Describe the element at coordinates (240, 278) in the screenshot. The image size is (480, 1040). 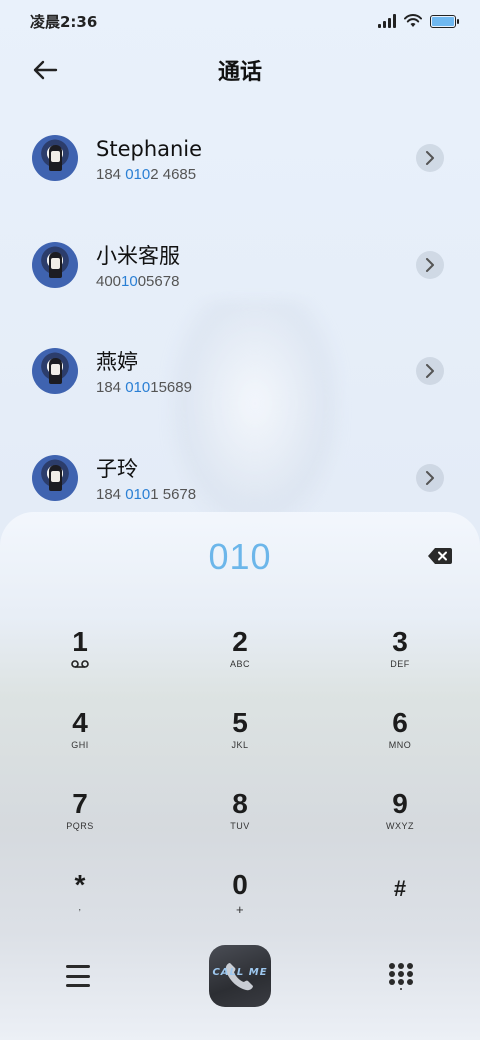
I see `contact-item: 小米客服 4001005678` at that location.